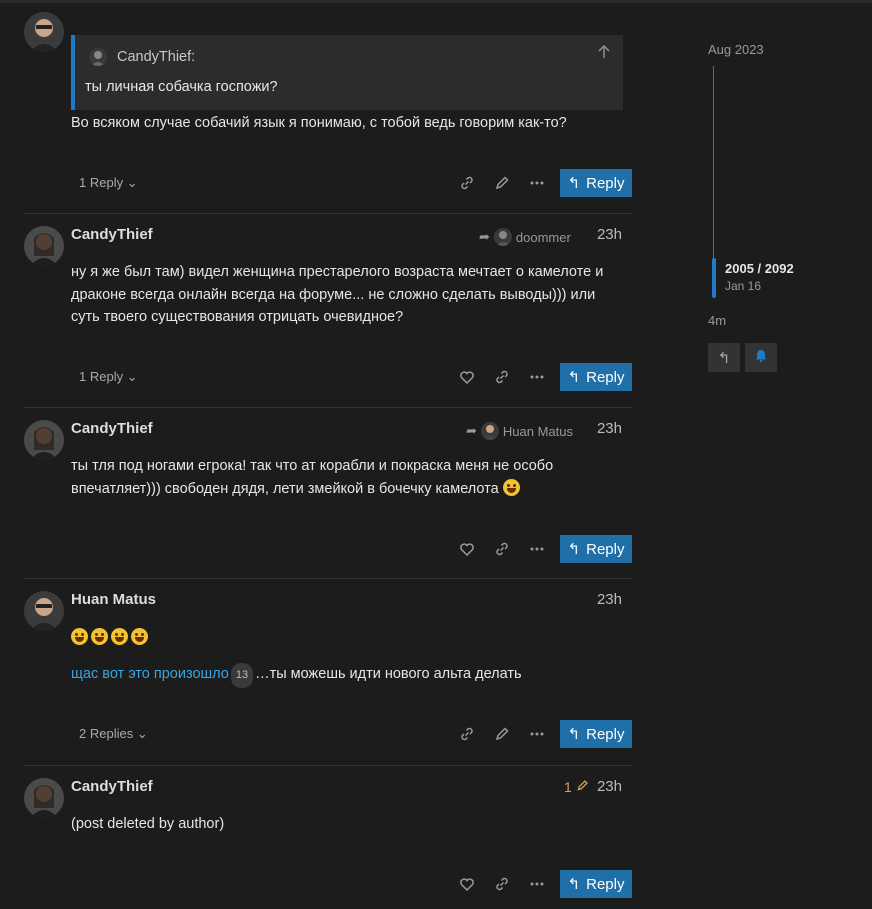 The image size is (872, 909). I want to click on quote-header: CandyThief:, so click(142, 57).